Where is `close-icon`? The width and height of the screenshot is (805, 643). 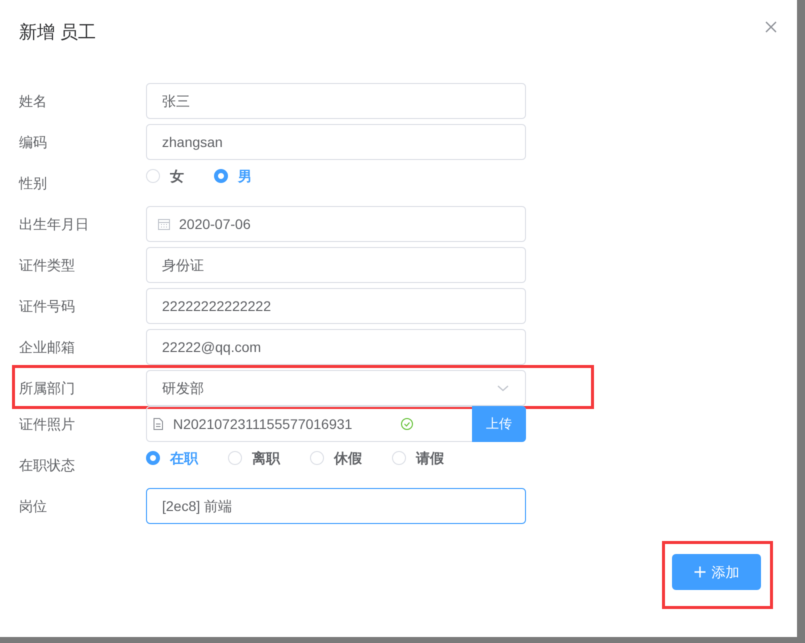
close-icon is located at coordinates (771, 27).